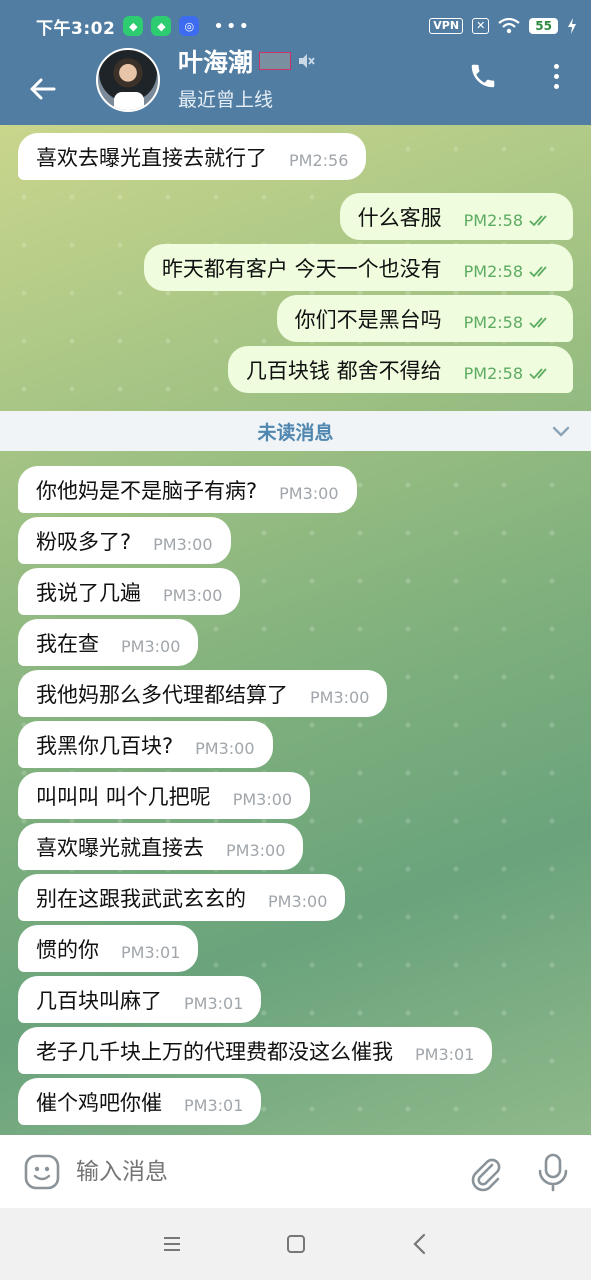 The height and width of the screenshot is (1280, 591). I want to click on message-outgoing: 昨天都有客户 今天一个也没有 PM2:58, so click(358, 267).